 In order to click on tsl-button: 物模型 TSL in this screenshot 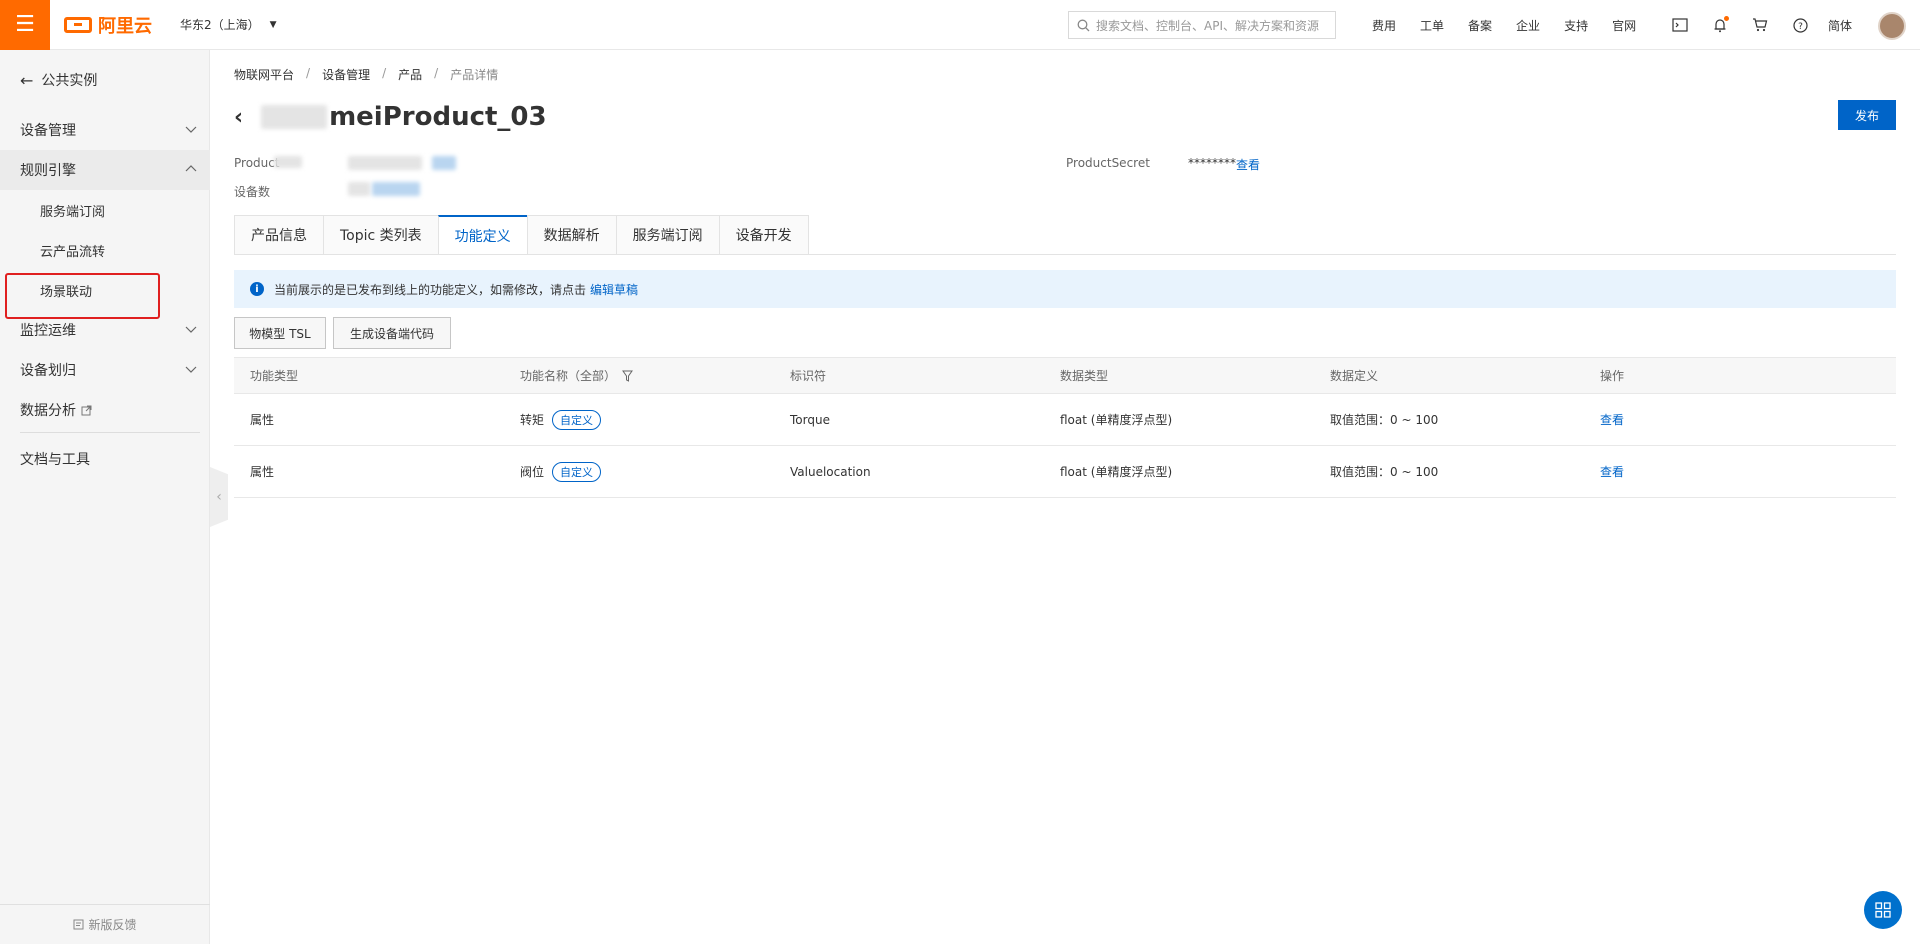, I will do `click(280, 333)`.